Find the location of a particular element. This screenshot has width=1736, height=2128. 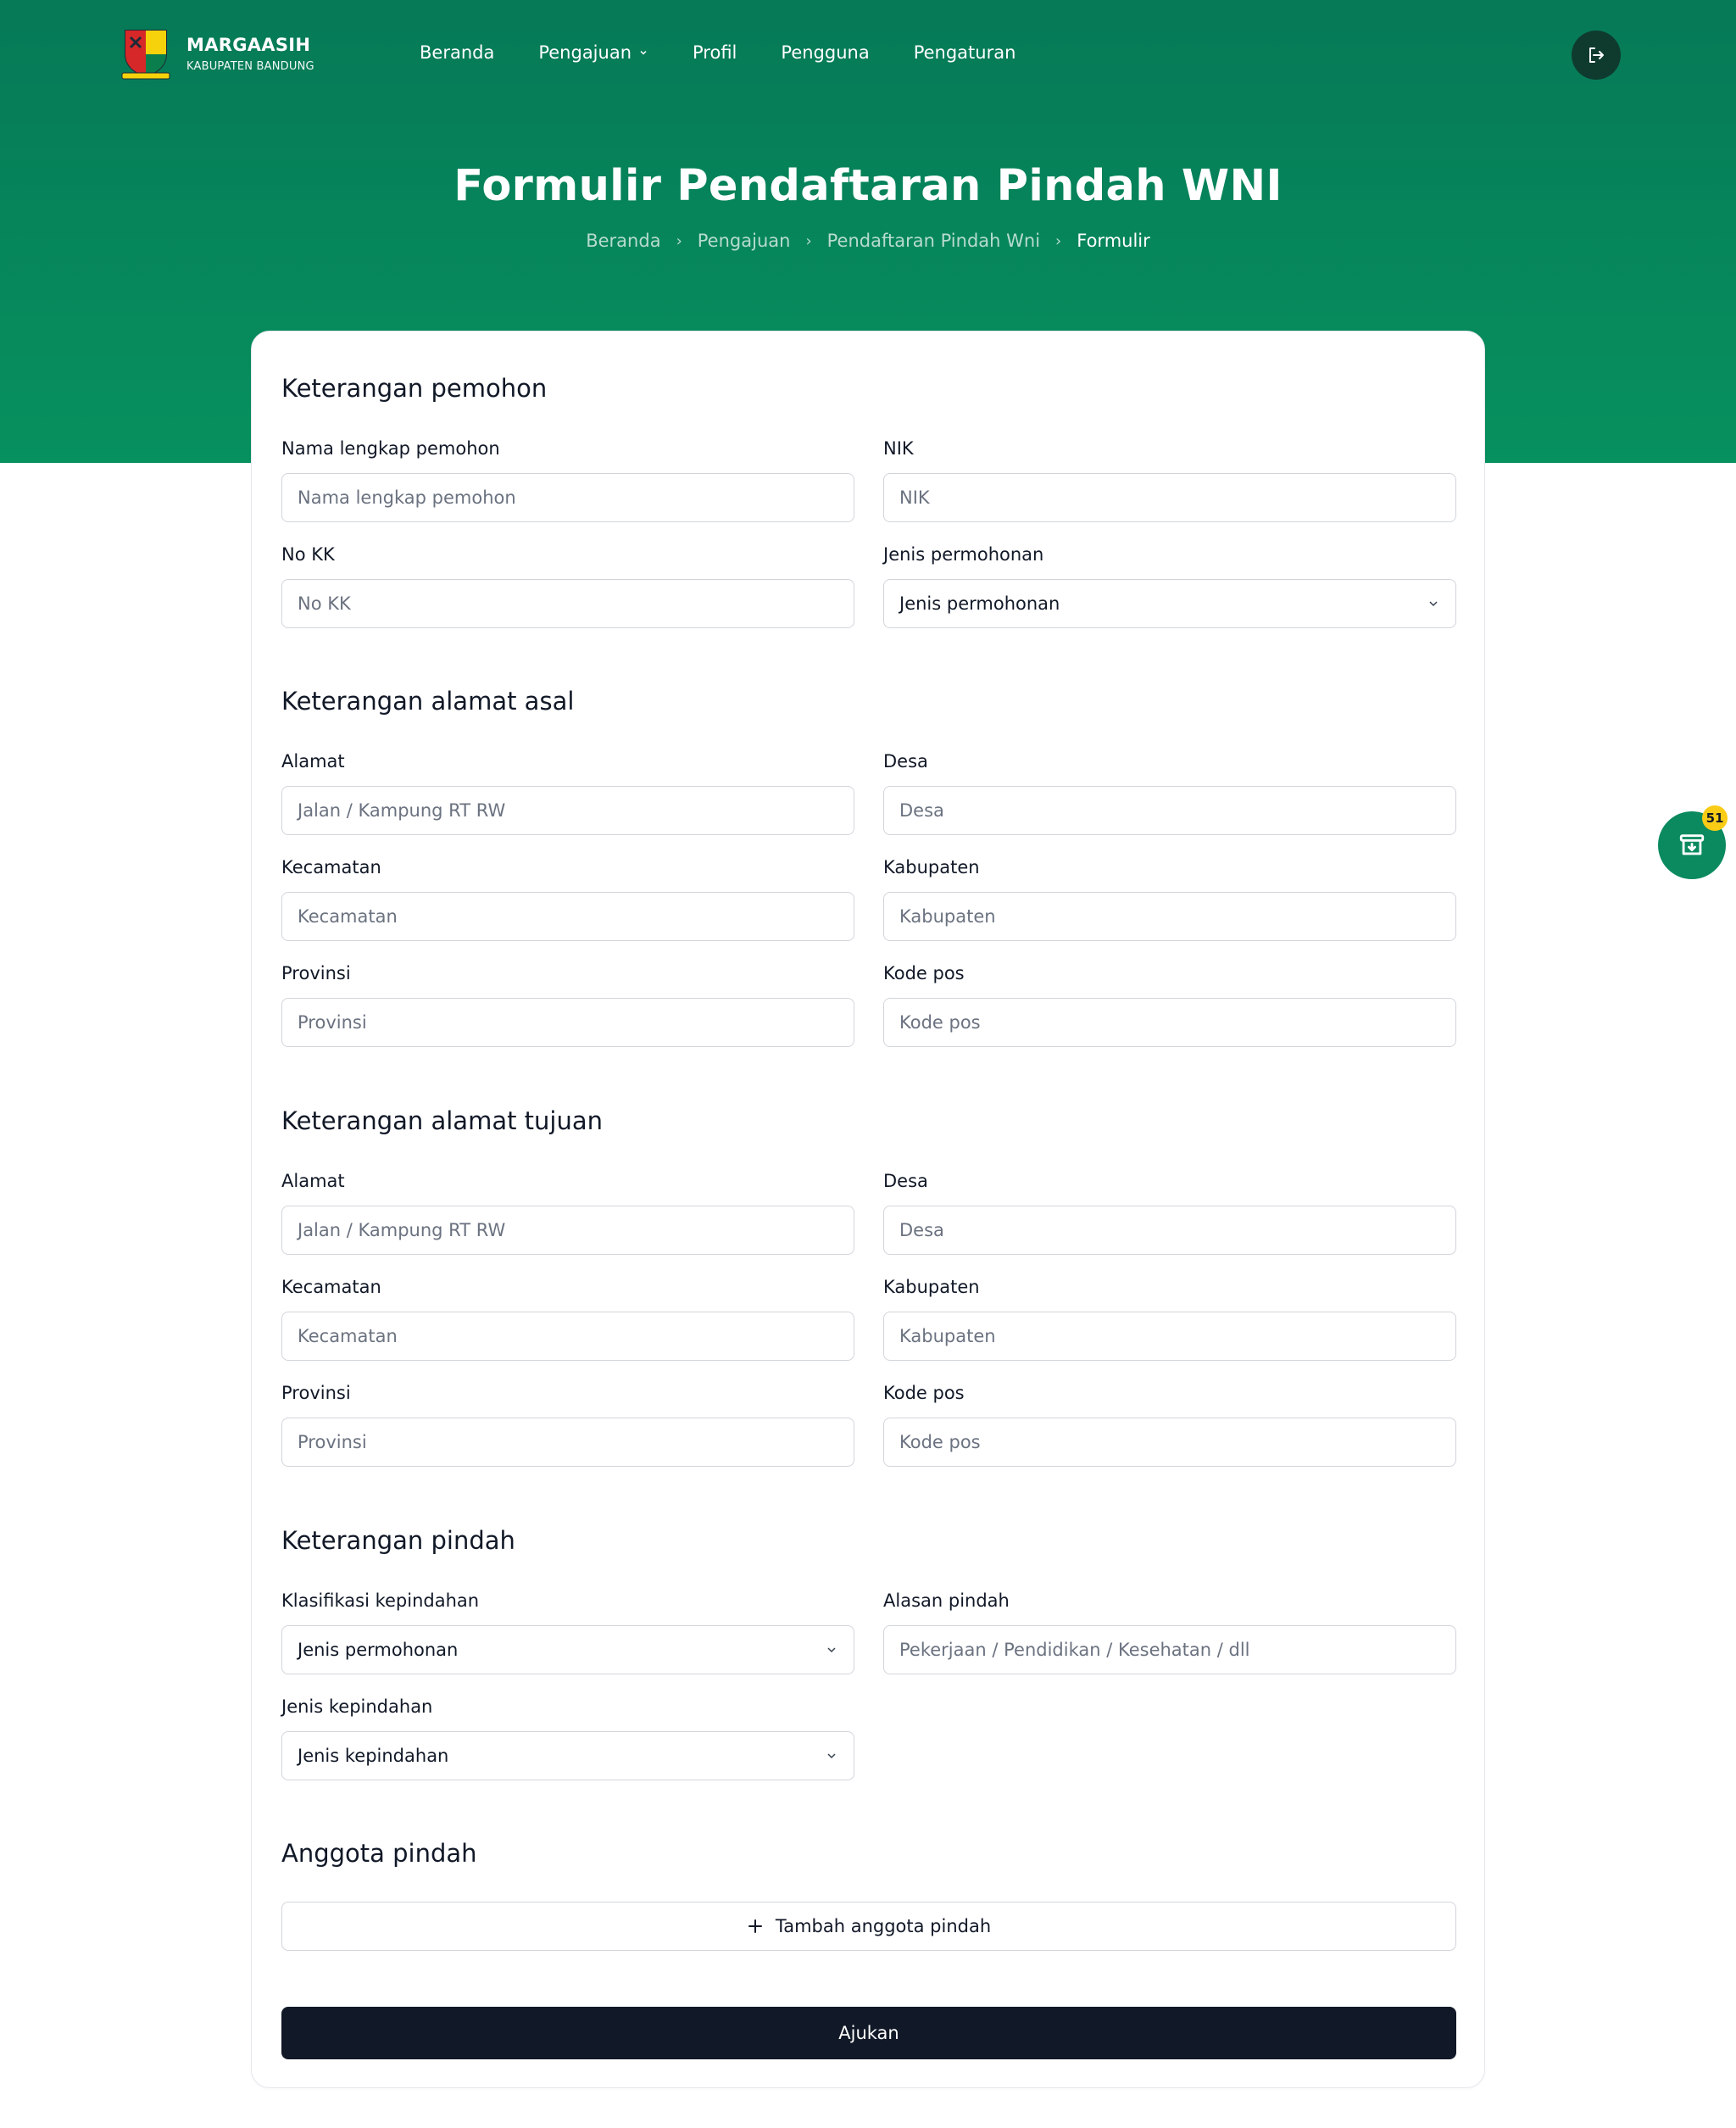

label-asal-alamat: Alamat is located at coordinates (313, 761).